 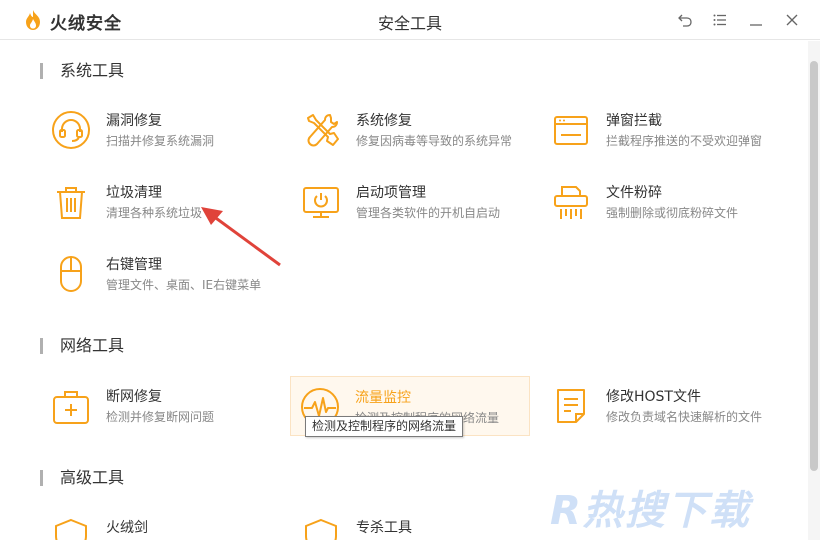 I want to click on section-title-advanced: 高级工具, so click(x=82, y=478).